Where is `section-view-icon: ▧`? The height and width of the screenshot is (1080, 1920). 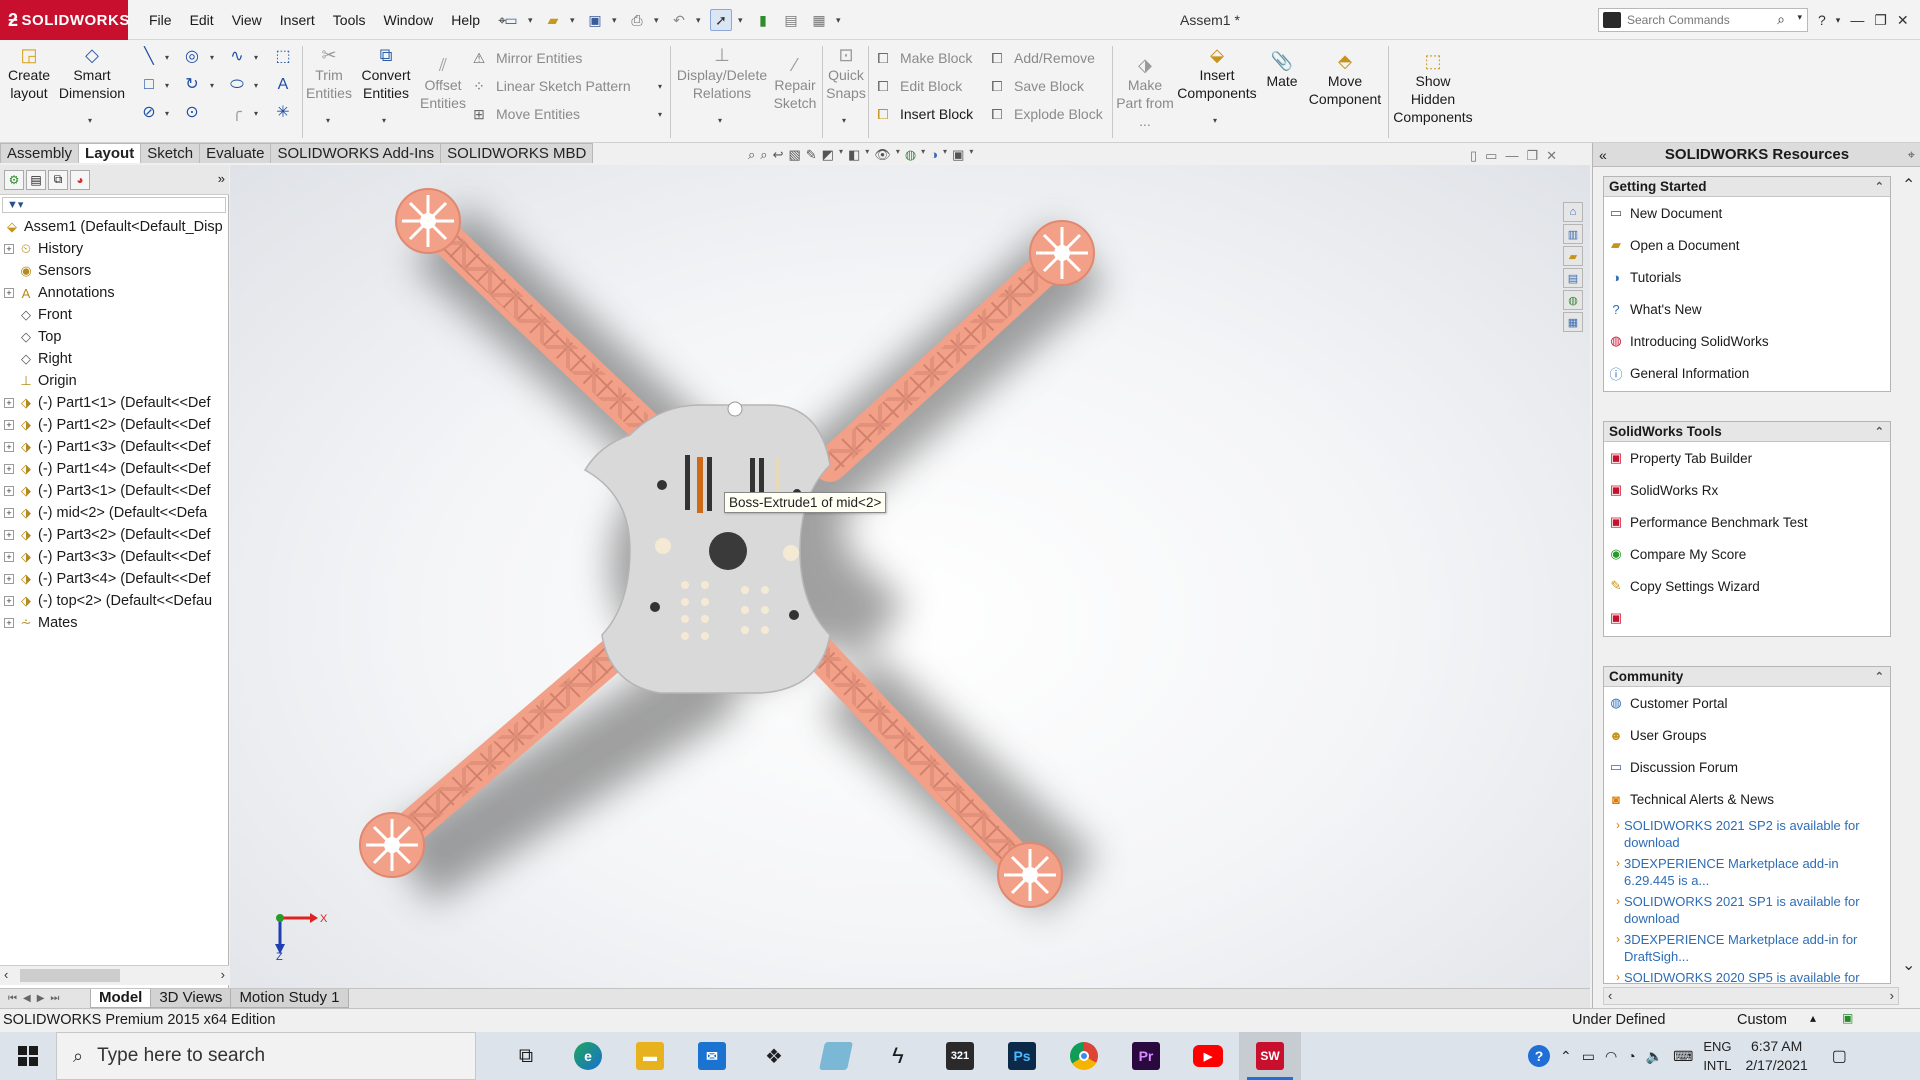 section-view-icon: ▧ is located at coordinates (794, 155).